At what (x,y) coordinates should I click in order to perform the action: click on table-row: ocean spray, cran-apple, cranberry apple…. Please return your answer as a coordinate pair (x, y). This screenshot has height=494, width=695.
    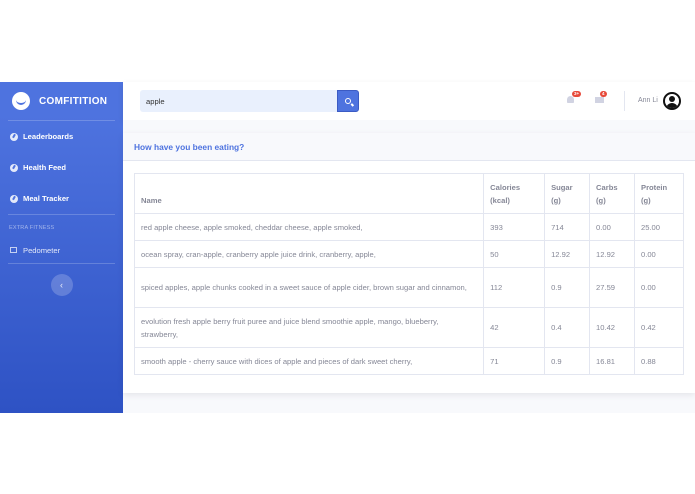
    Looking at the image, I should click on (408, 254).